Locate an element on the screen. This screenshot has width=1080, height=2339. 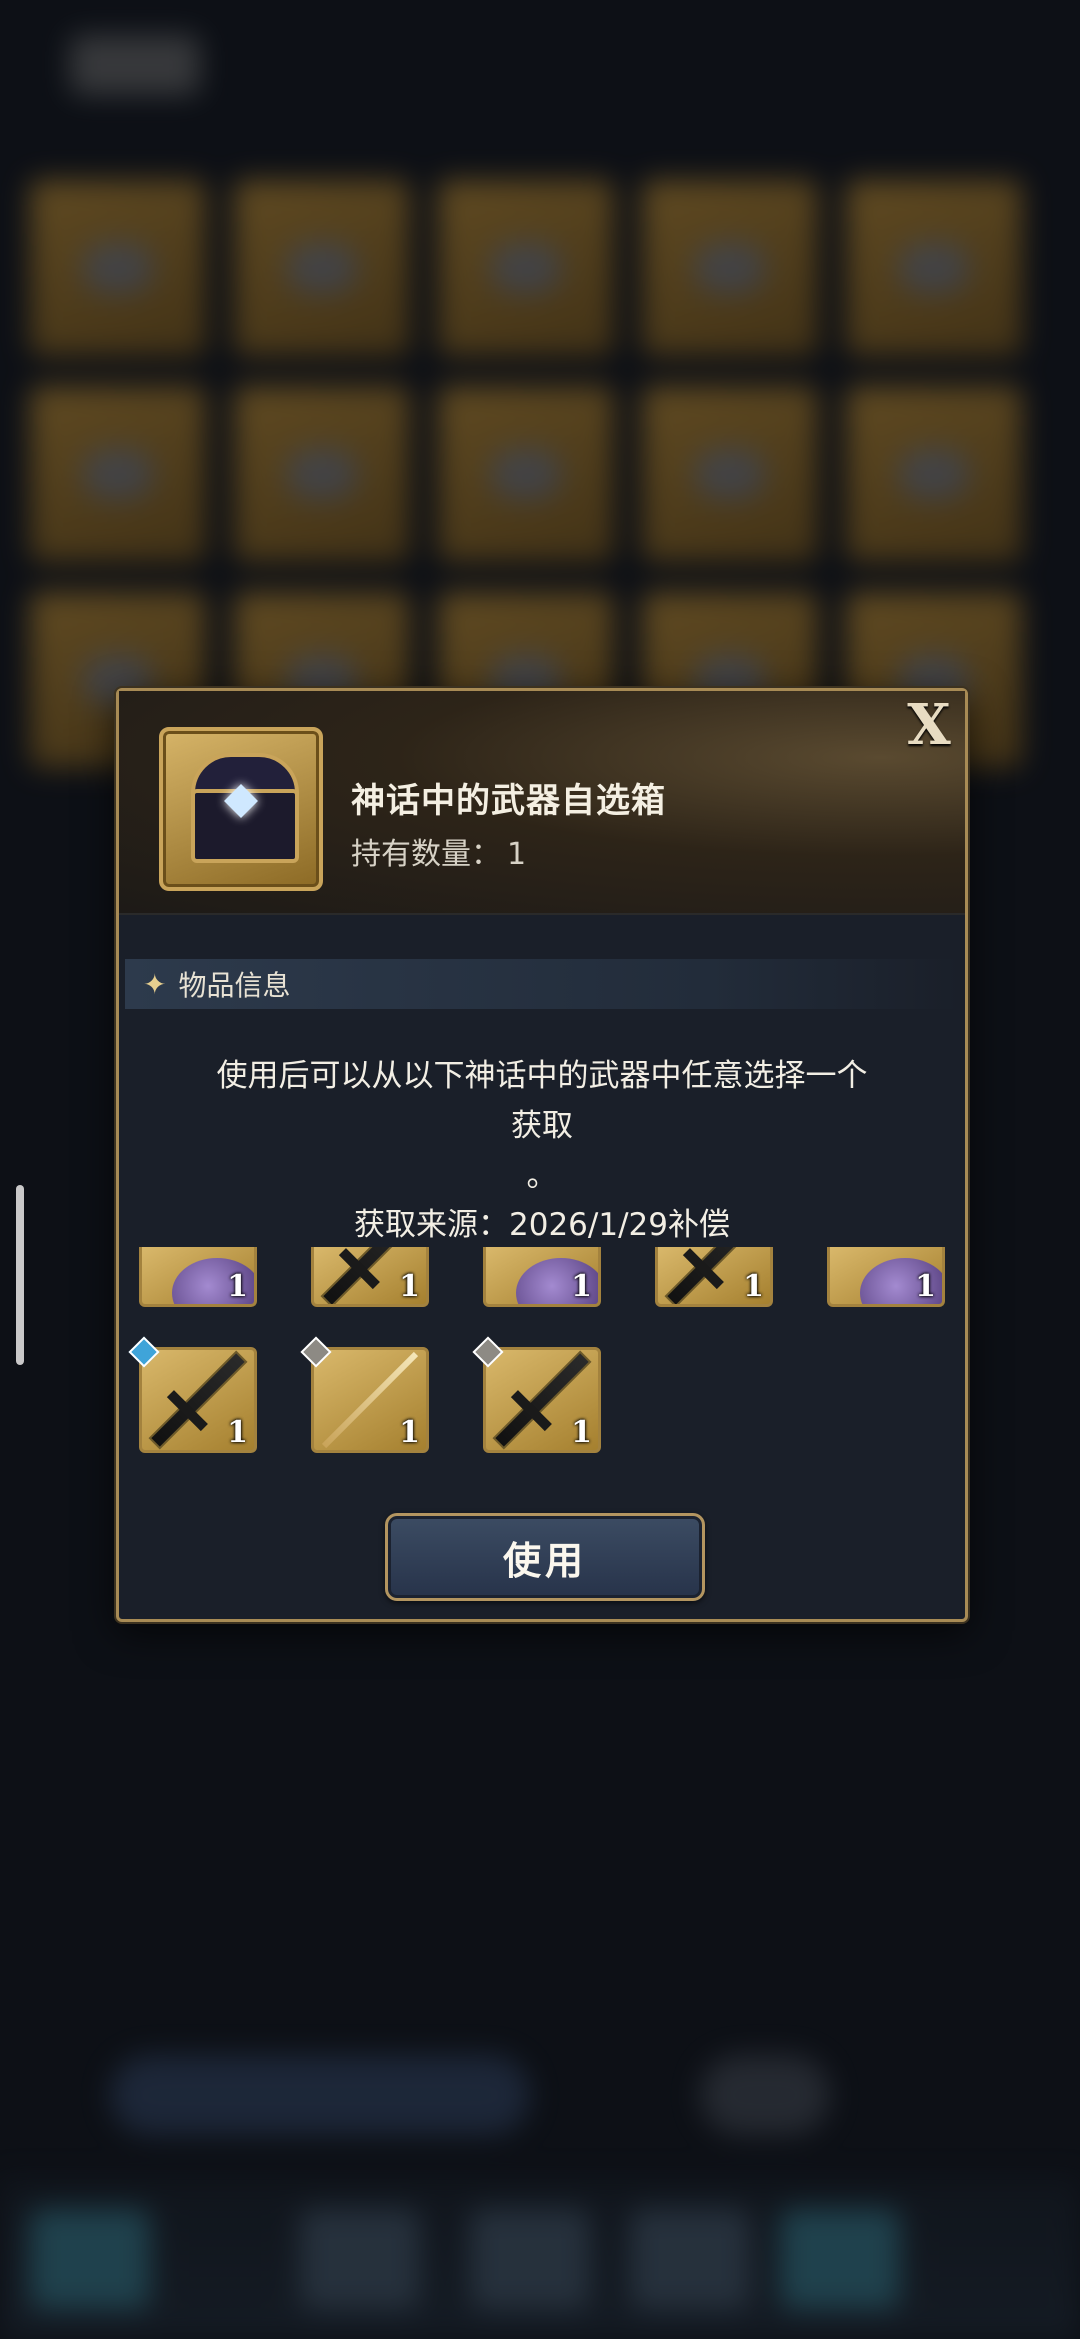
reward-item-8: 1 is located at coordinates (542, 1400).